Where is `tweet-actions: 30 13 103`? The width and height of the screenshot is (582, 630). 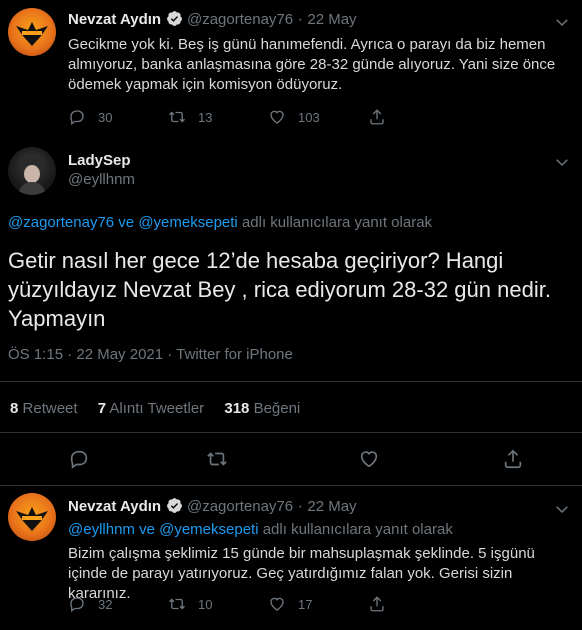
tweet-actions: 30 13 103 is located at coordinates (283, 117).